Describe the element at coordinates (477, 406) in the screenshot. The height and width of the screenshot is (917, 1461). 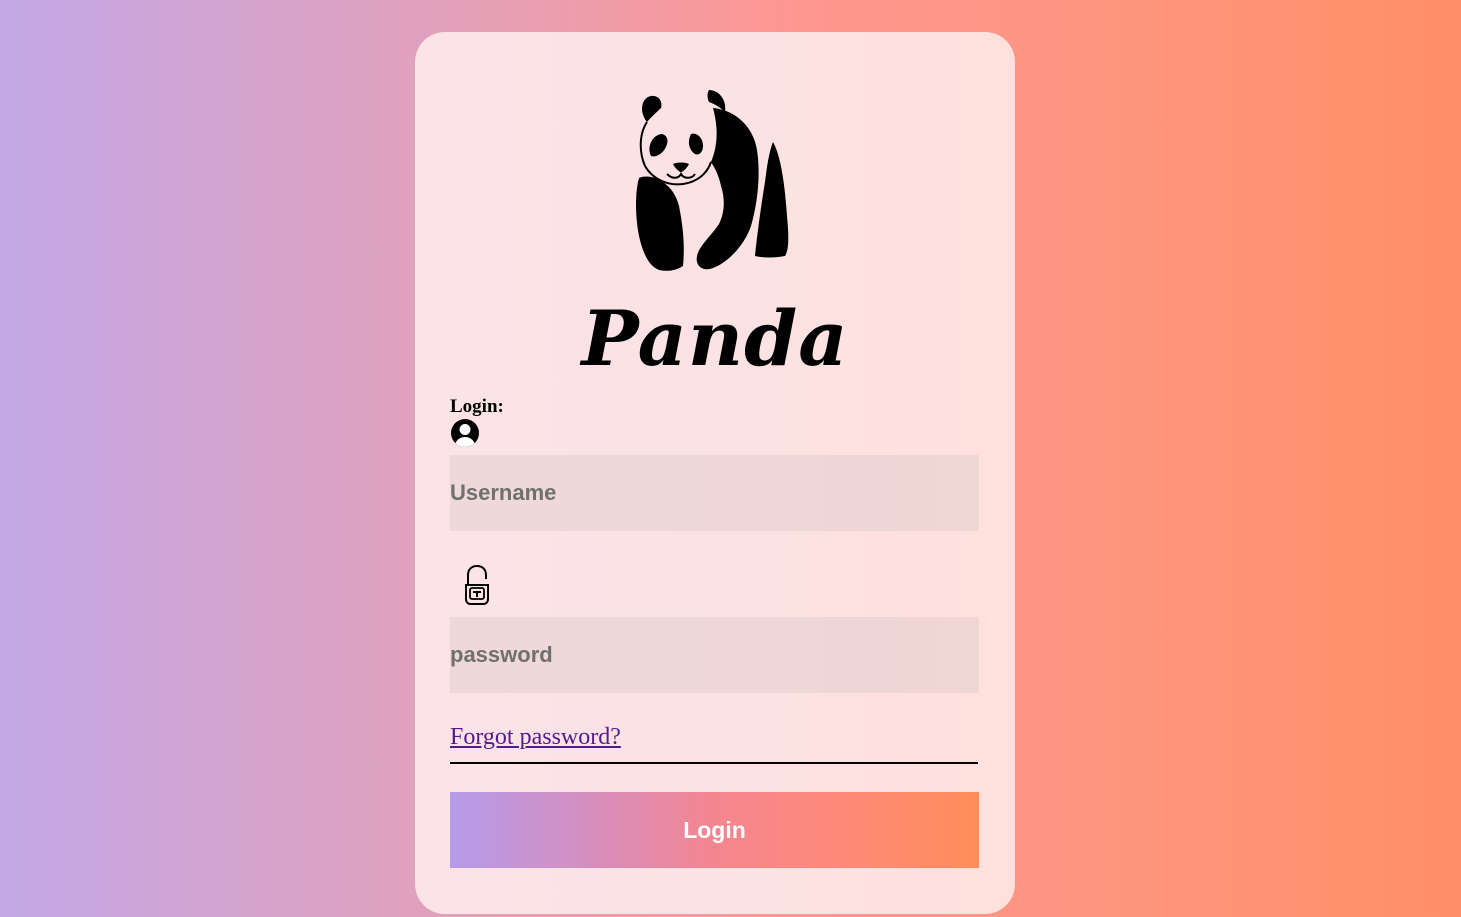
I see `form-title: Login:` at that location.